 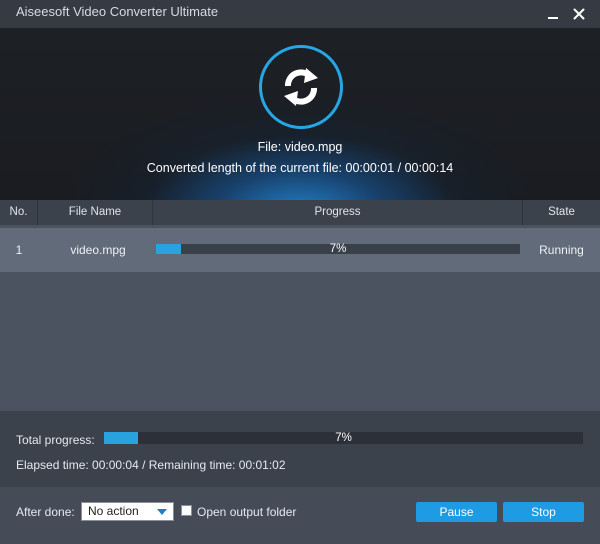 I want to click on dropdown-arrow-icon, so click(x=162, y=512).